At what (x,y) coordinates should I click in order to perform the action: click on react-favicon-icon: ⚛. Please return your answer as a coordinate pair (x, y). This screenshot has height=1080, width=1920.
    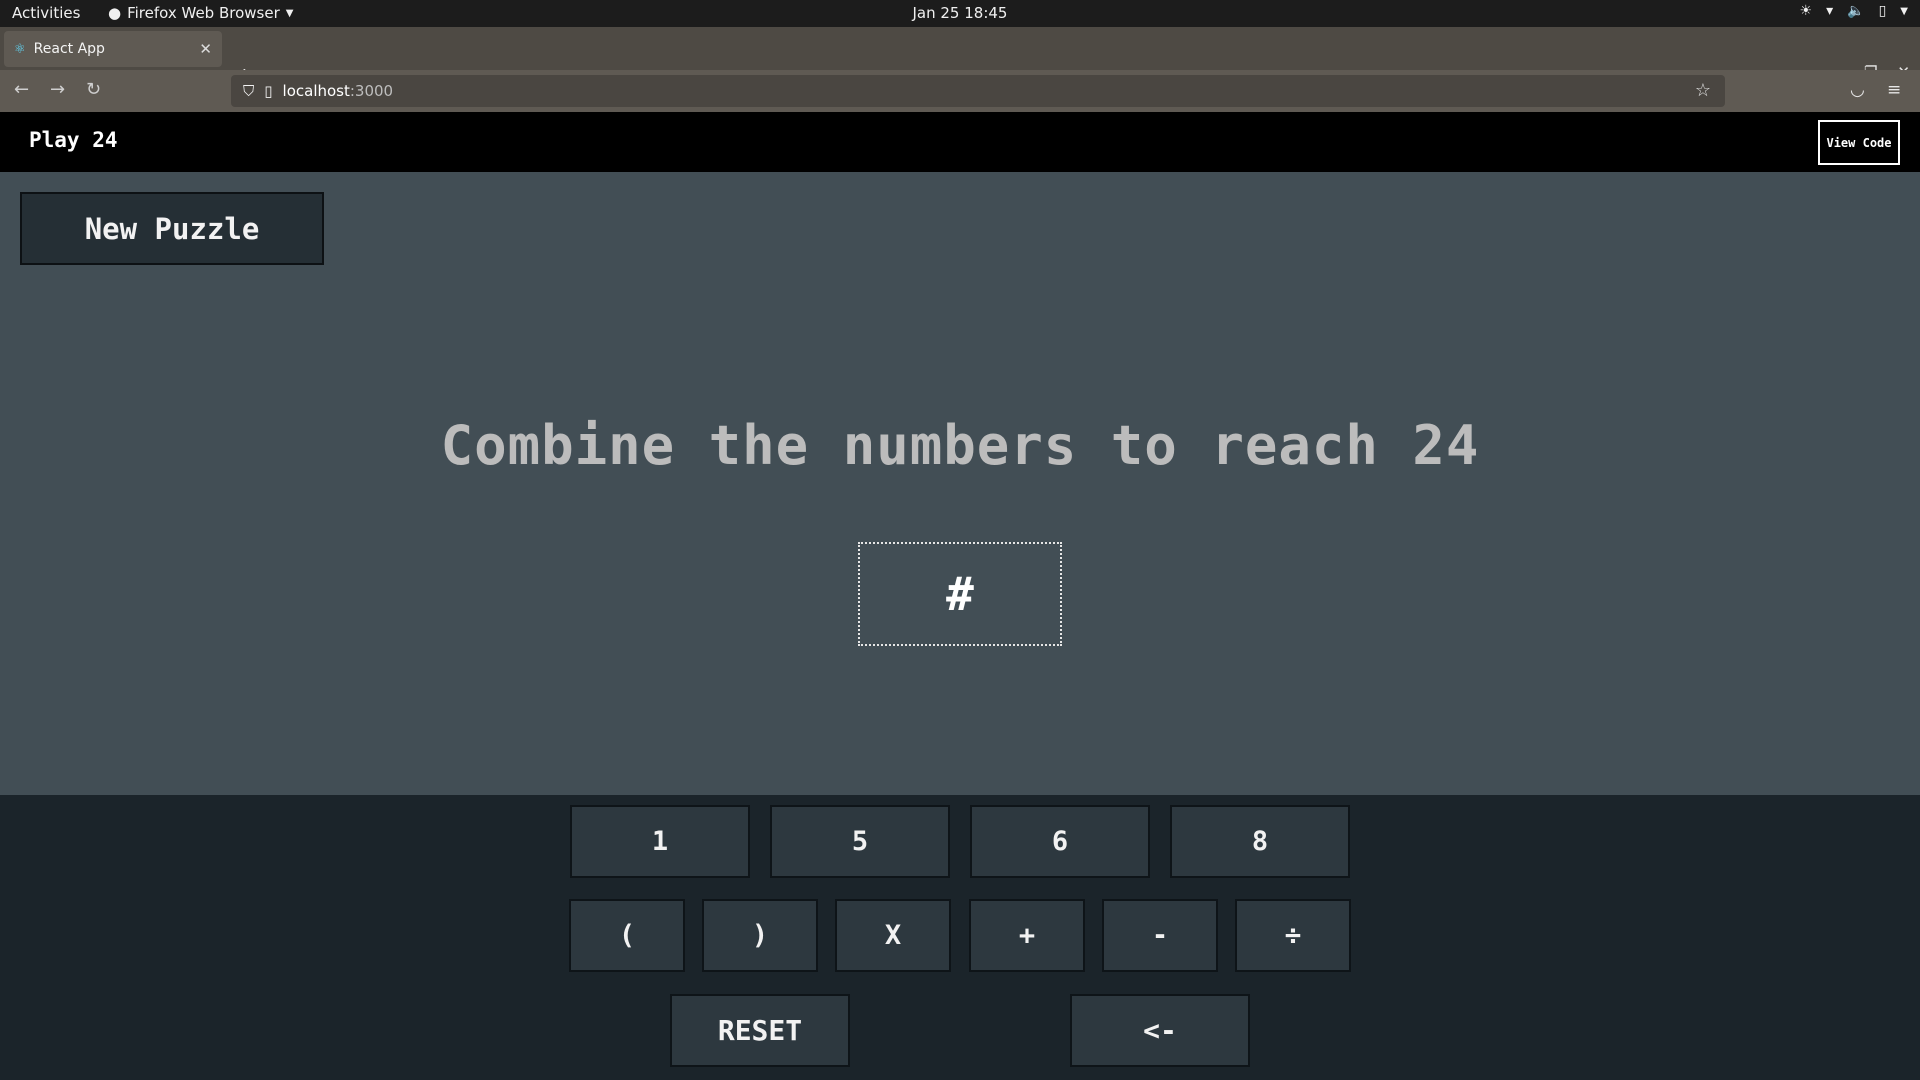
    Looking at the image, I should click on (20, 49).